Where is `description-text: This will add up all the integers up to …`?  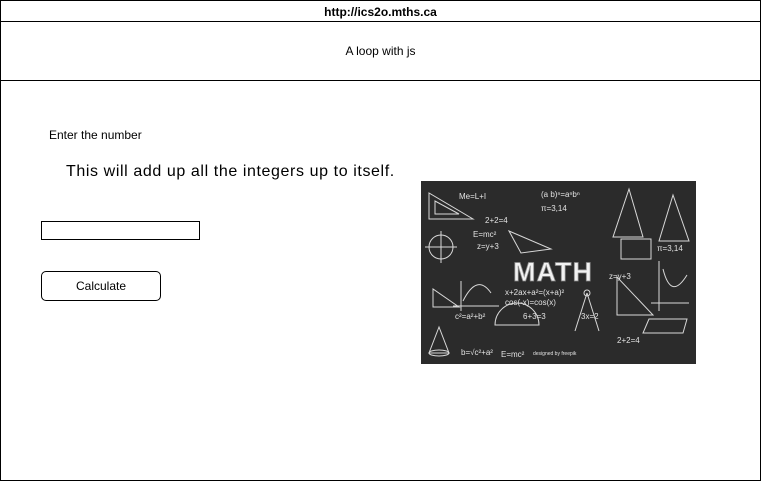 description-text: This will add up all the integers up to … is located at coordinates (230, 171).